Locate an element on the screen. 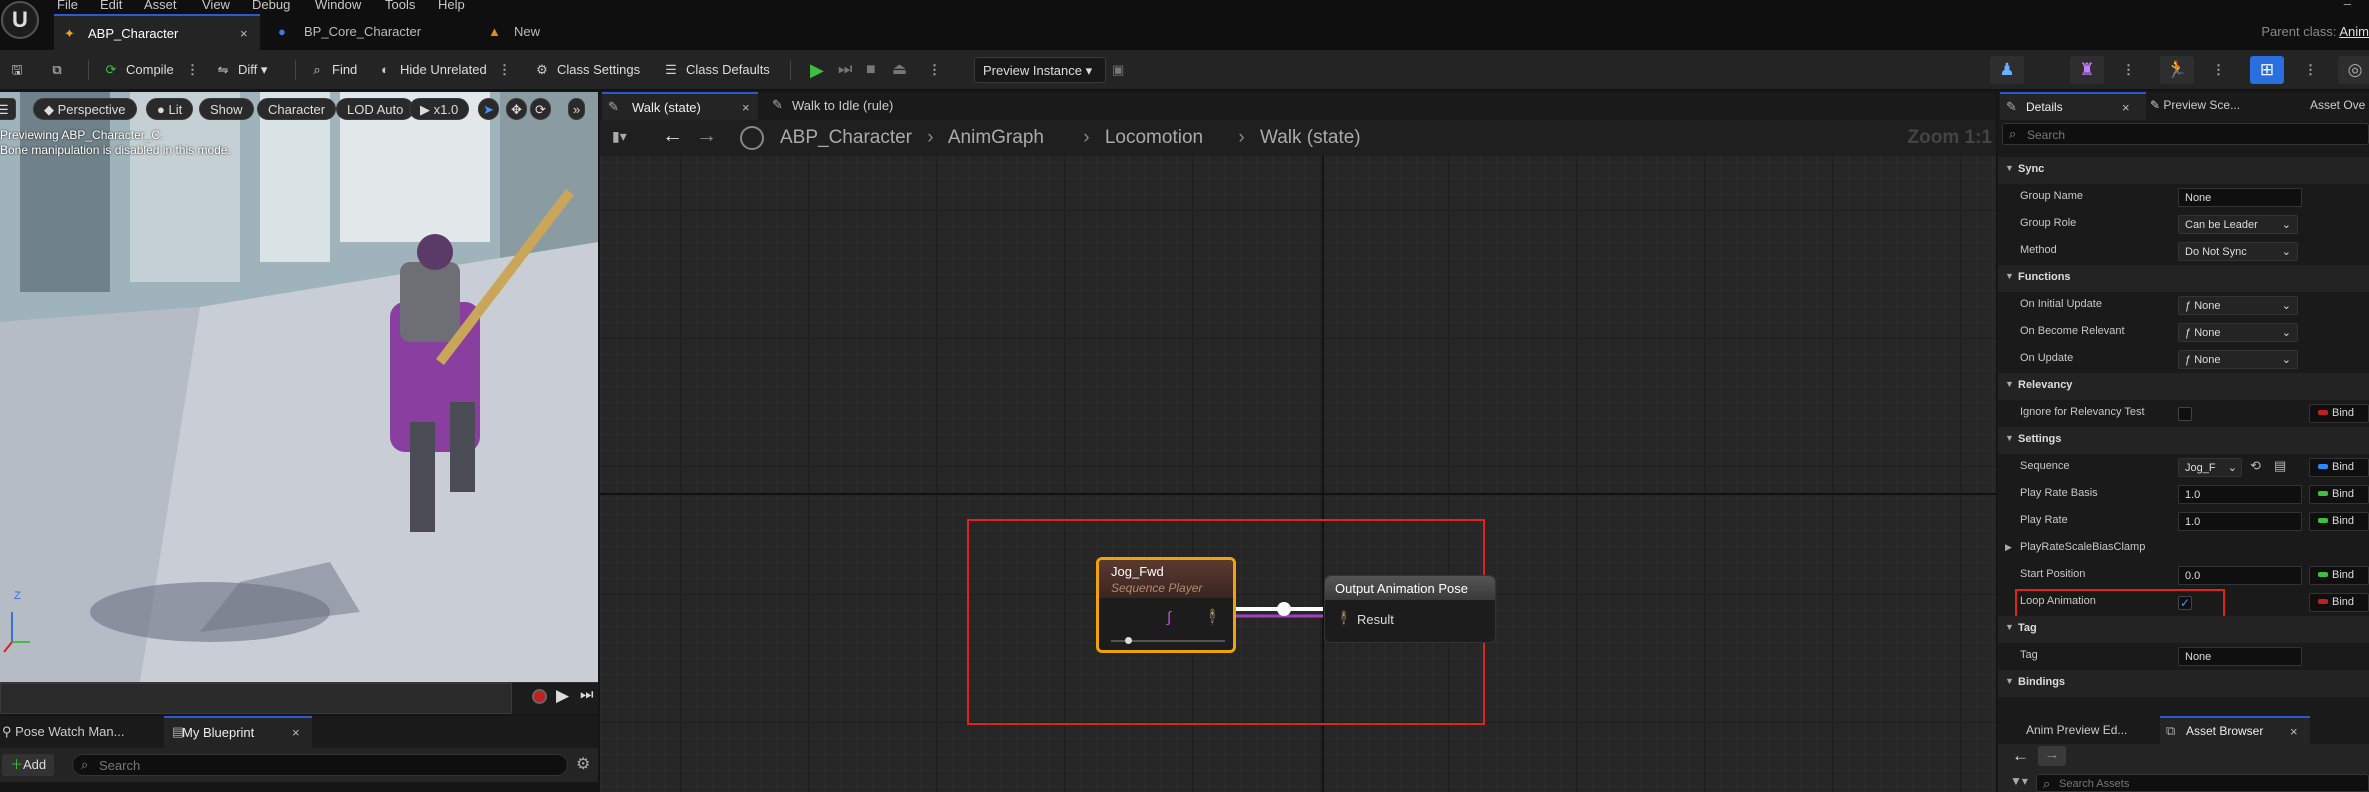 This screenshot has width=2369, height=792. animation-mode-icon: 🏃 is located at coordinates (2177, 70).